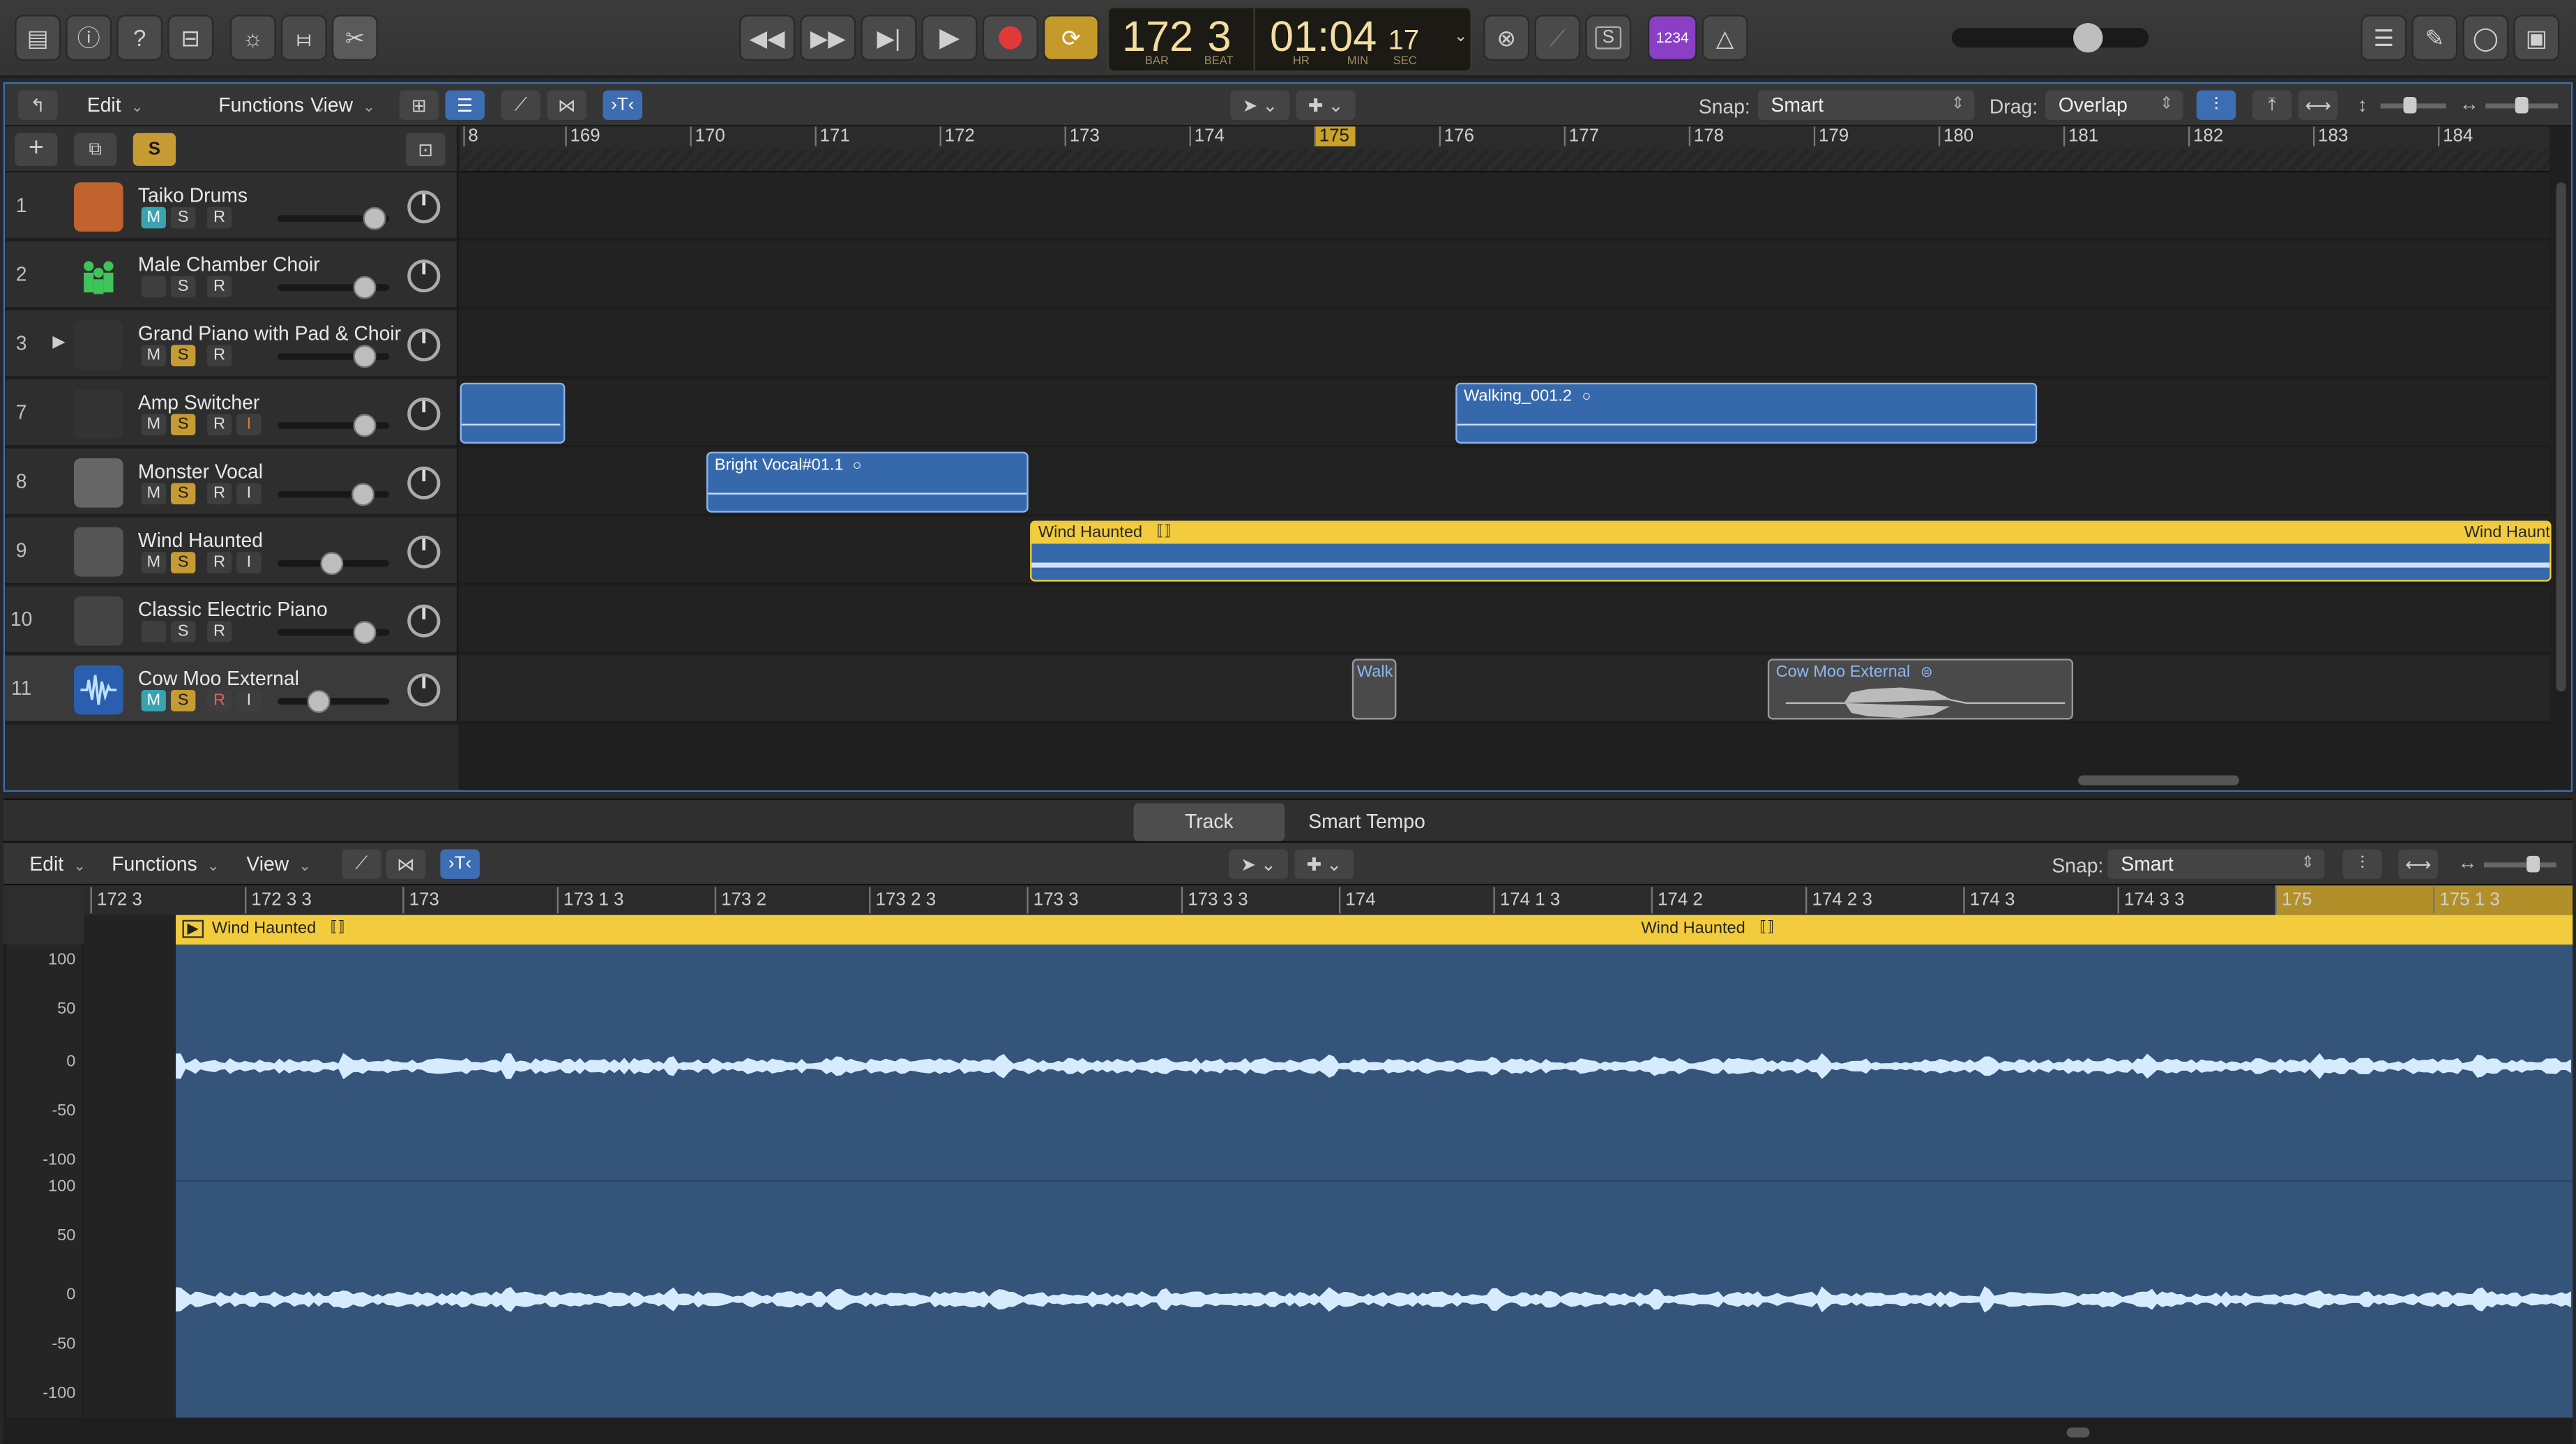  Describe the element at coordinates (2521, 105) in the screenshot. I see `horizontal-zoom-slider` at that location.